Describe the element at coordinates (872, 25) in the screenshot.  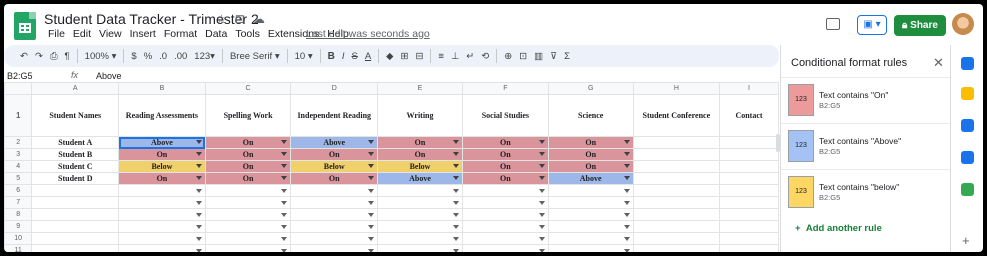
I see `present-button: ▣ ▾` at that location.